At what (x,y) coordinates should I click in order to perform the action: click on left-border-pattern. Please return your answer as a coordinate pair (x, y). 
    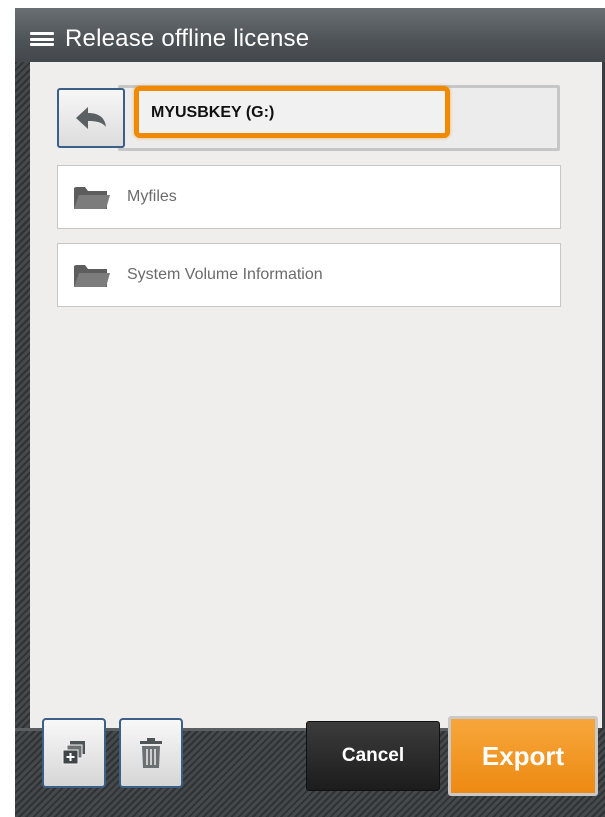
    Looking at the image, I should click on (22, 395).